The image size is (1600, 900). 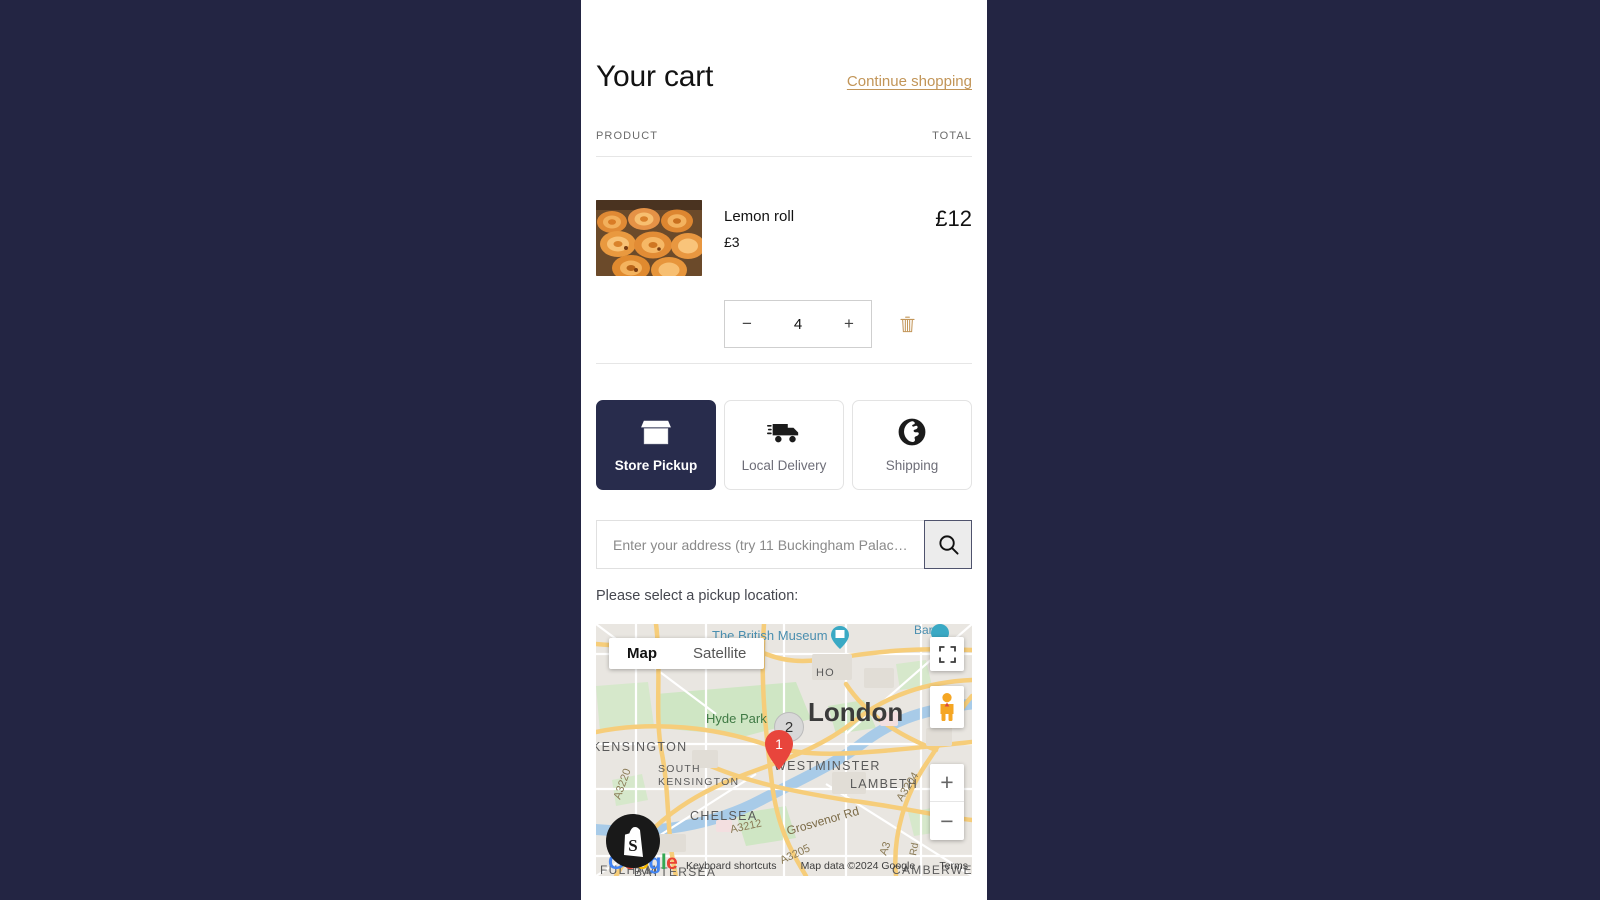 I want to click on table-row: Lemon roll £3 £12 − 4 +, so click(x=784, y=274).